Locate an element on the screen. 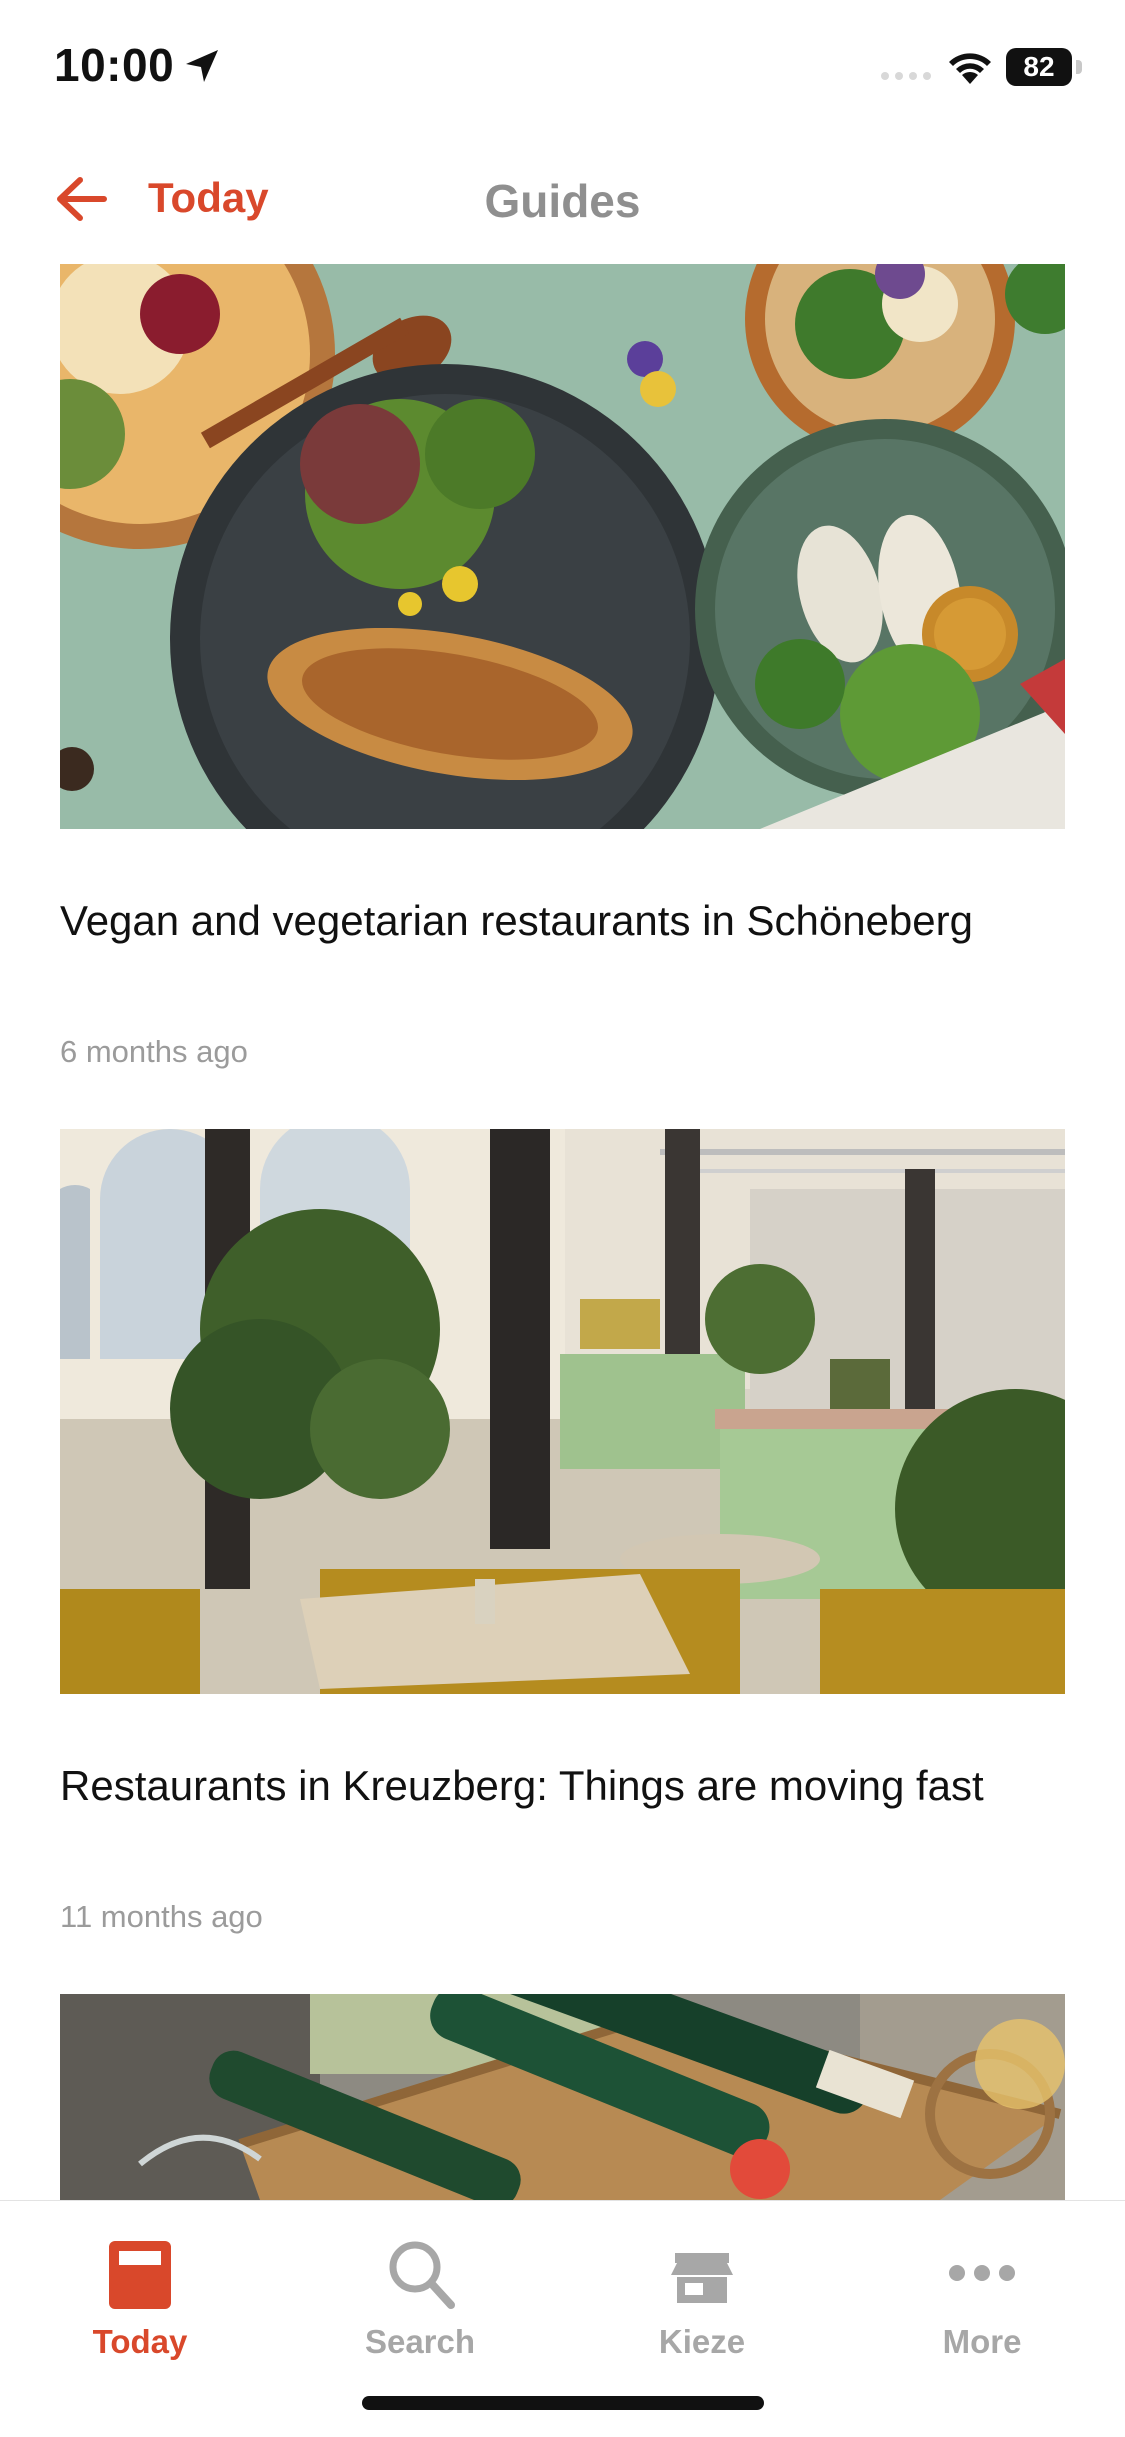 The width and height of the screenshot is (1125, 2437). status-bar: 10:00 82 is located at coordinates (562, 70).